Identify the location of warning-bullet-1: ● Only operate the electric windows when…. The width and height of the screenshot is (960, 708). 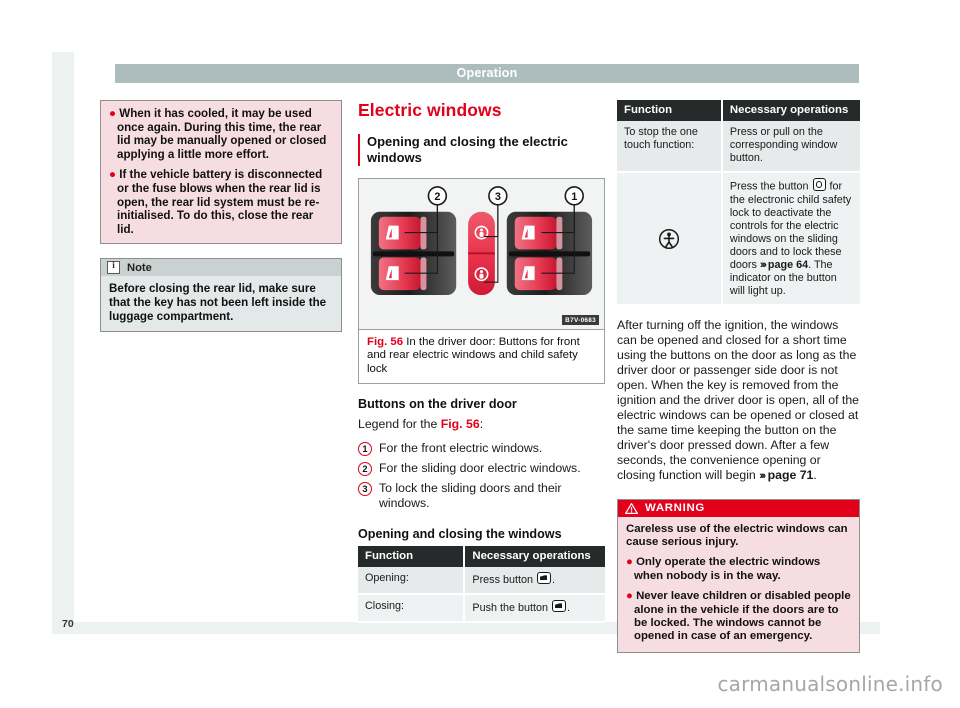
(738, 569).